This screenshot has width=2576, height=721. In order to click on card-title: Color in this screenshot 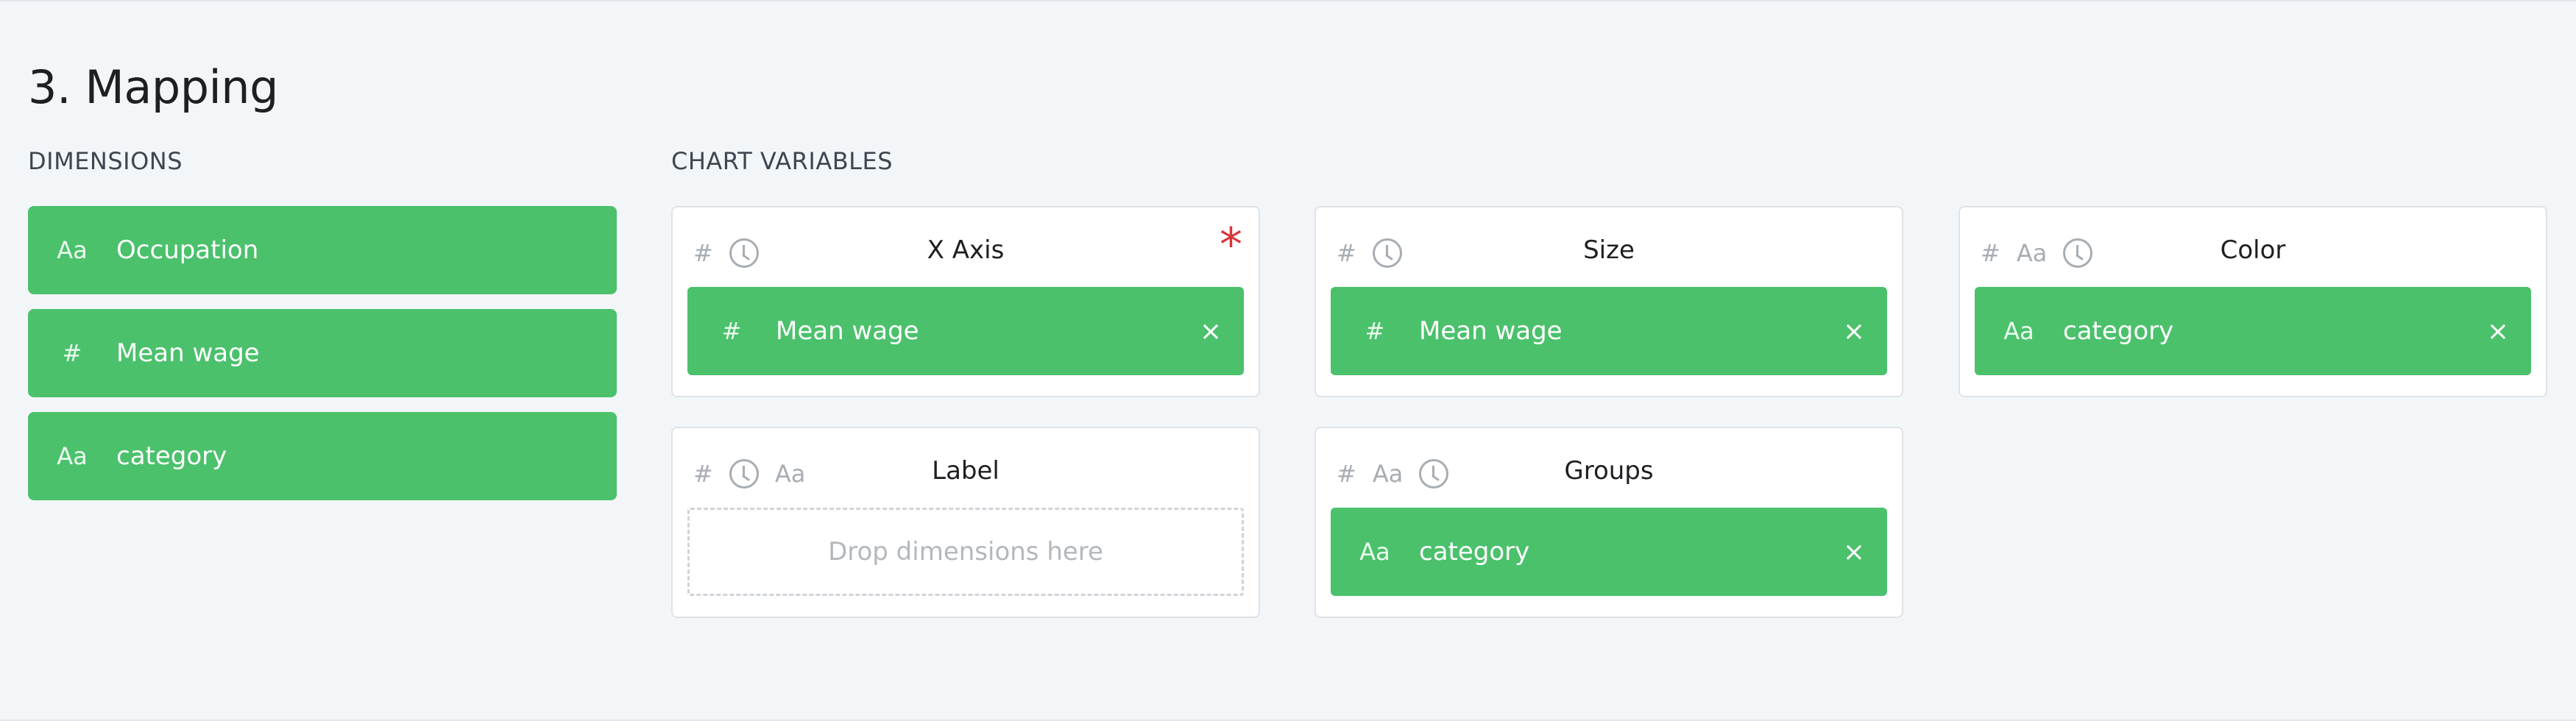, I will do `click(2253, 250)`.